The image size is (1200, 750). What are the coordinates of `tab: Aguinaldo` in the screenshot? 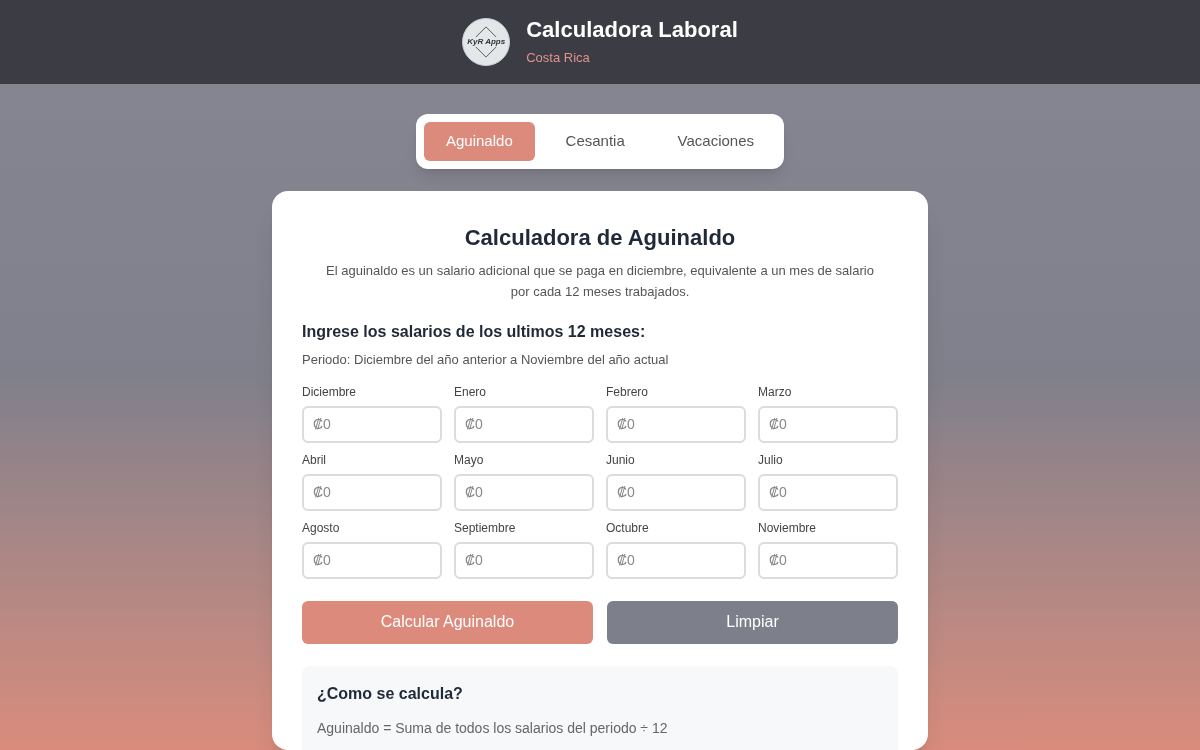 It's located at (479, 141).